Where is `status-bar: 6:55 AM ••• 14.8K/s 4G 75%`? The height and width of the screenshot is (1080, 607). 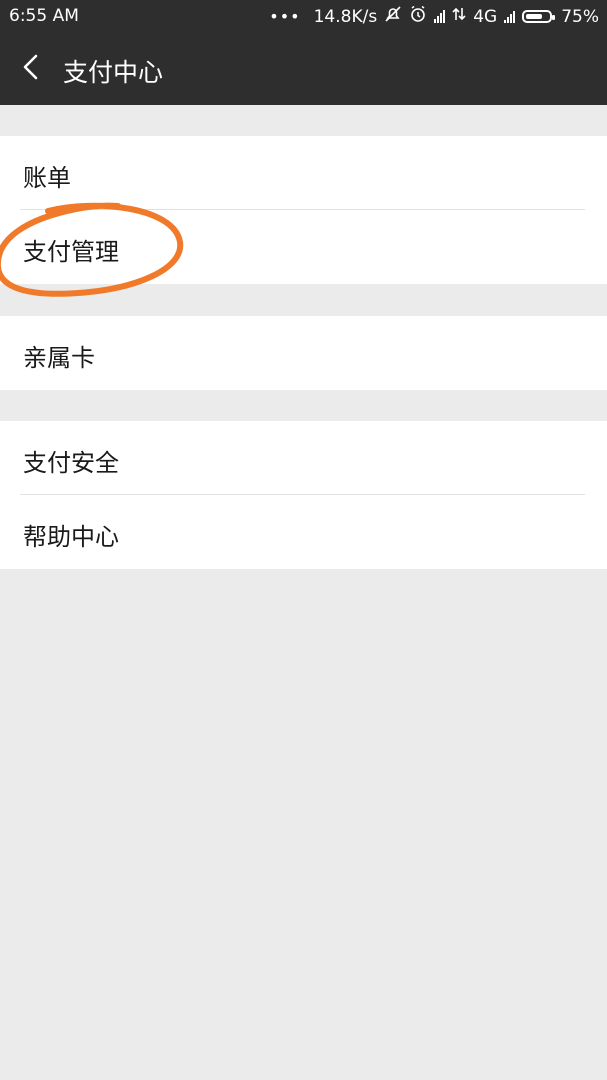
status-bar: 6:55 AM ••• 14.8K/s 4G 75% is located at coordinates (303, 16).